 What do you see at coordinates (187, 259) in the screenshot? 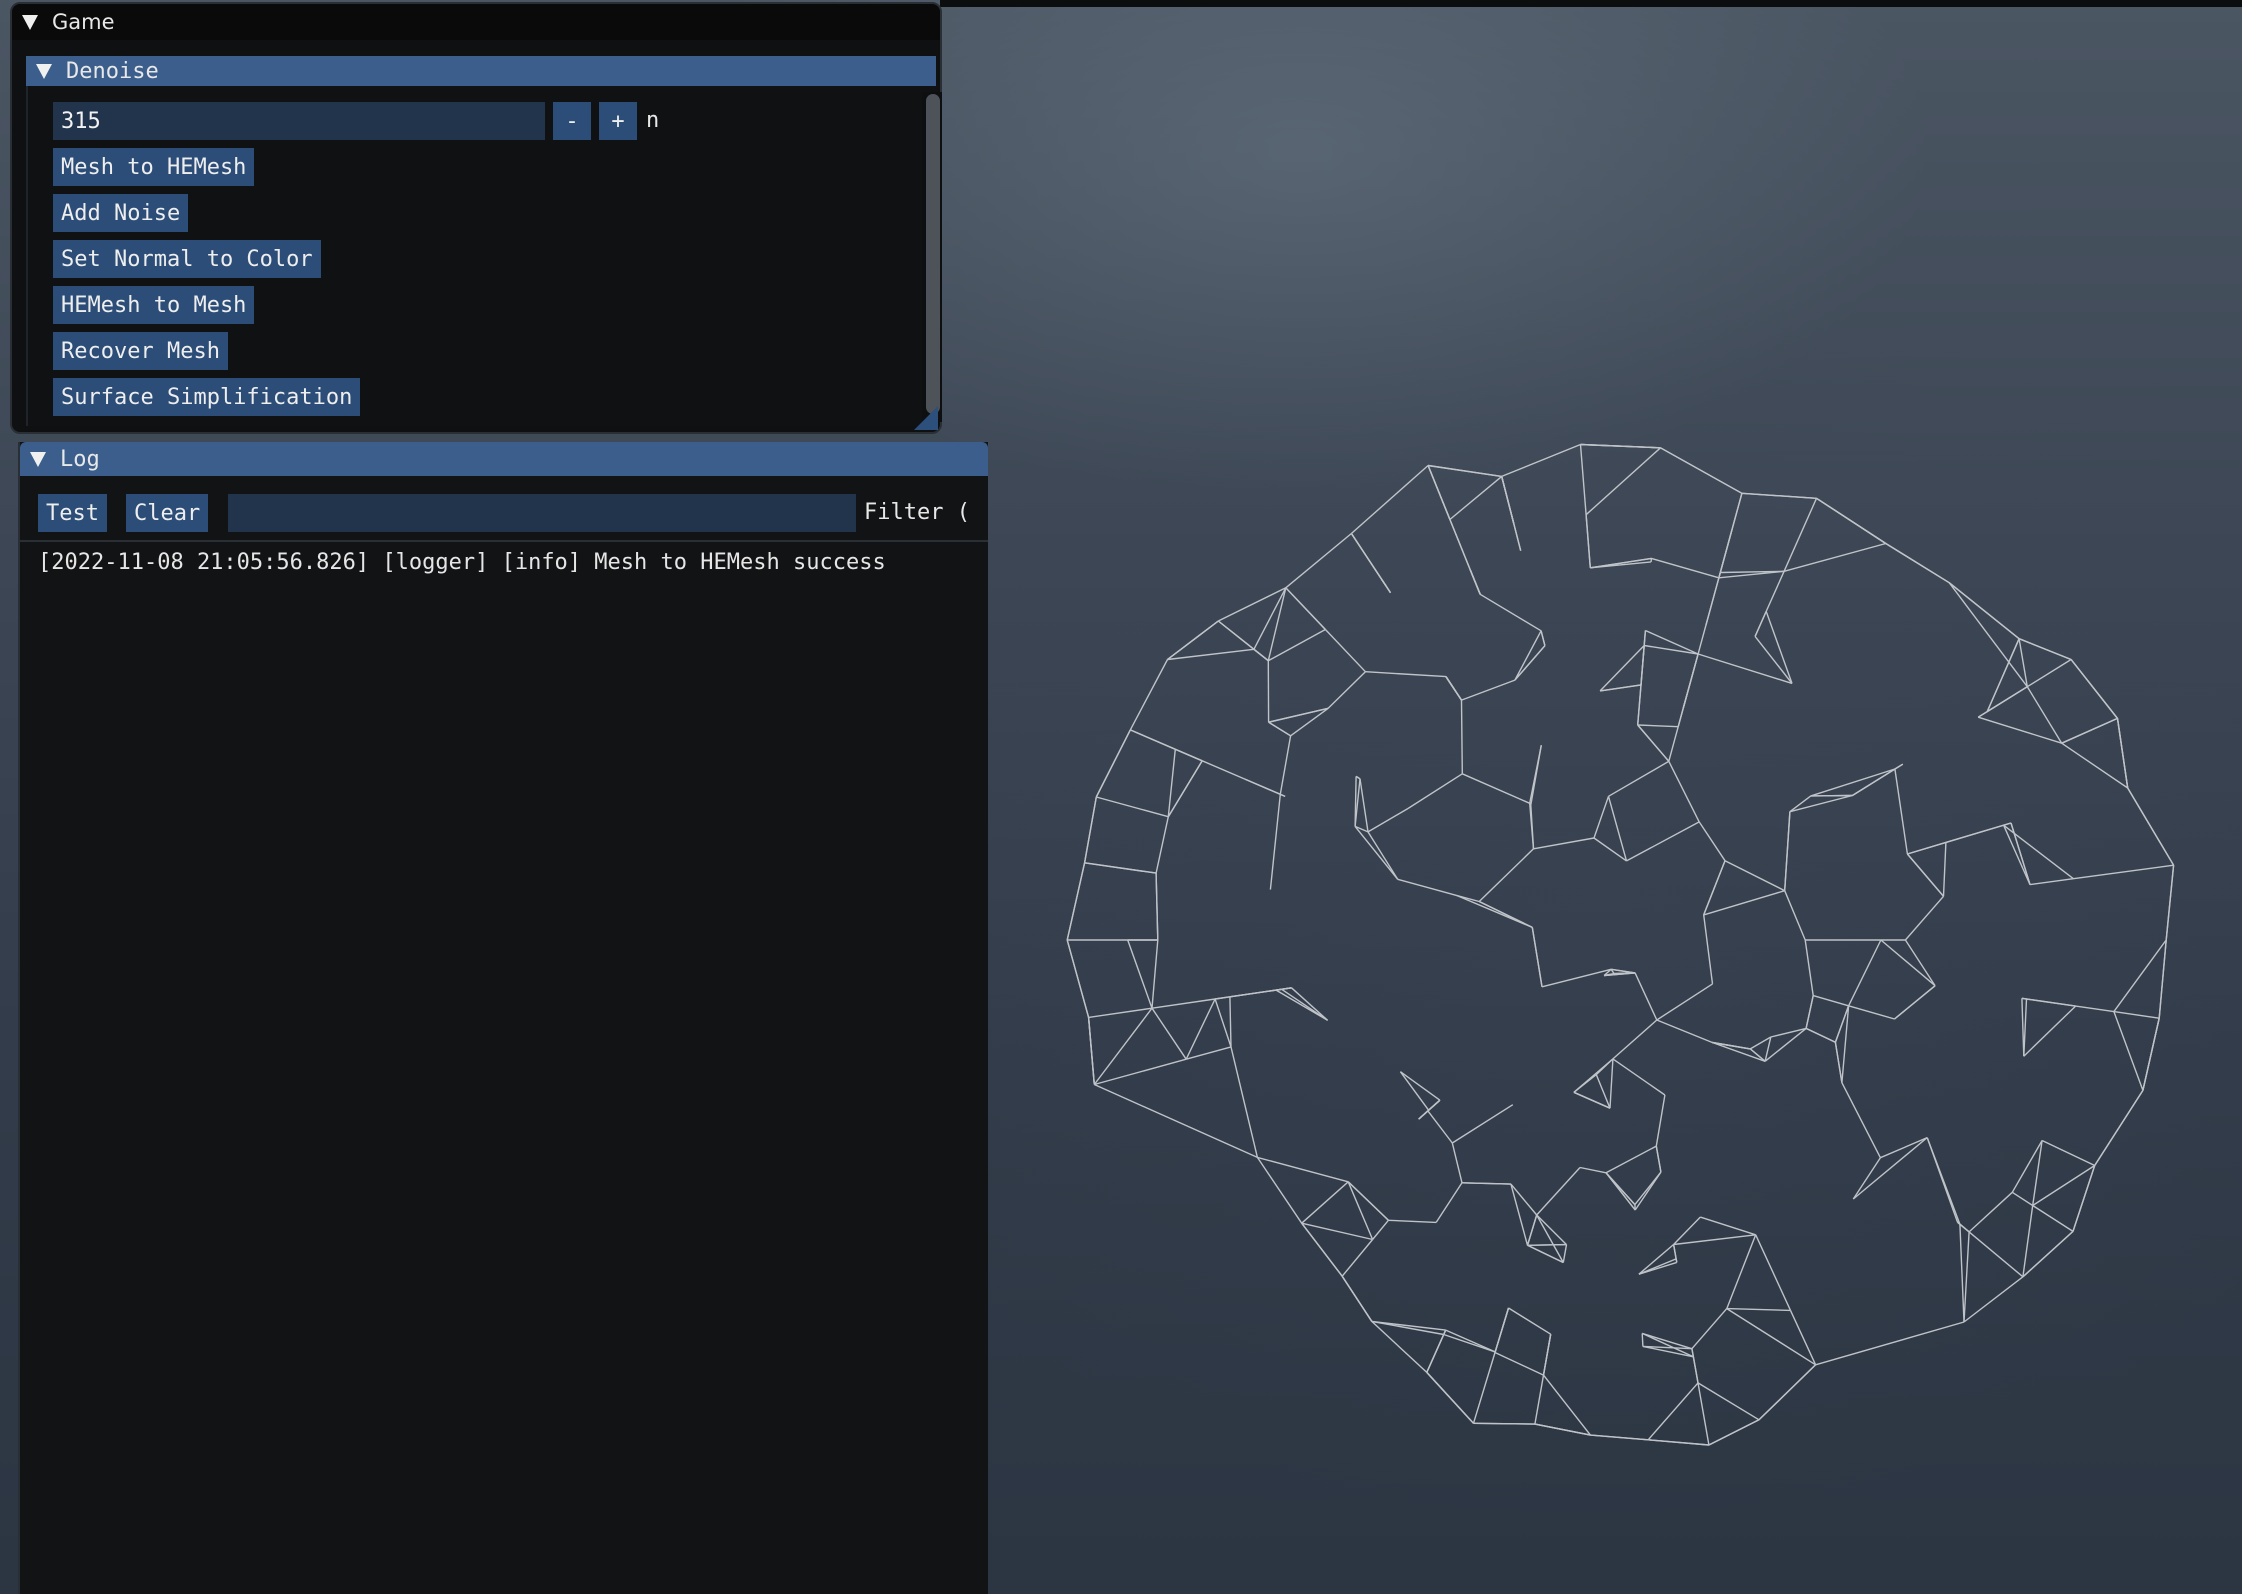
I see `set-normal-to-color-button: Set Normal to Color` at bounding box center [187, 259].